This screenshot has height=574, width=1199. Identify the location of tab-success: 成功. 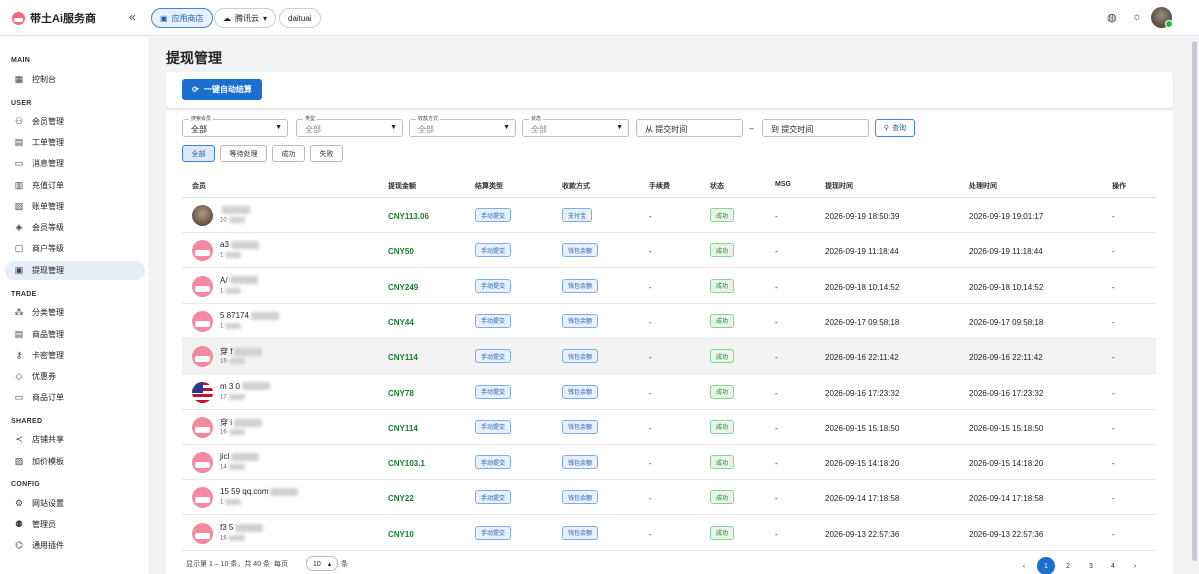
(288, 153).